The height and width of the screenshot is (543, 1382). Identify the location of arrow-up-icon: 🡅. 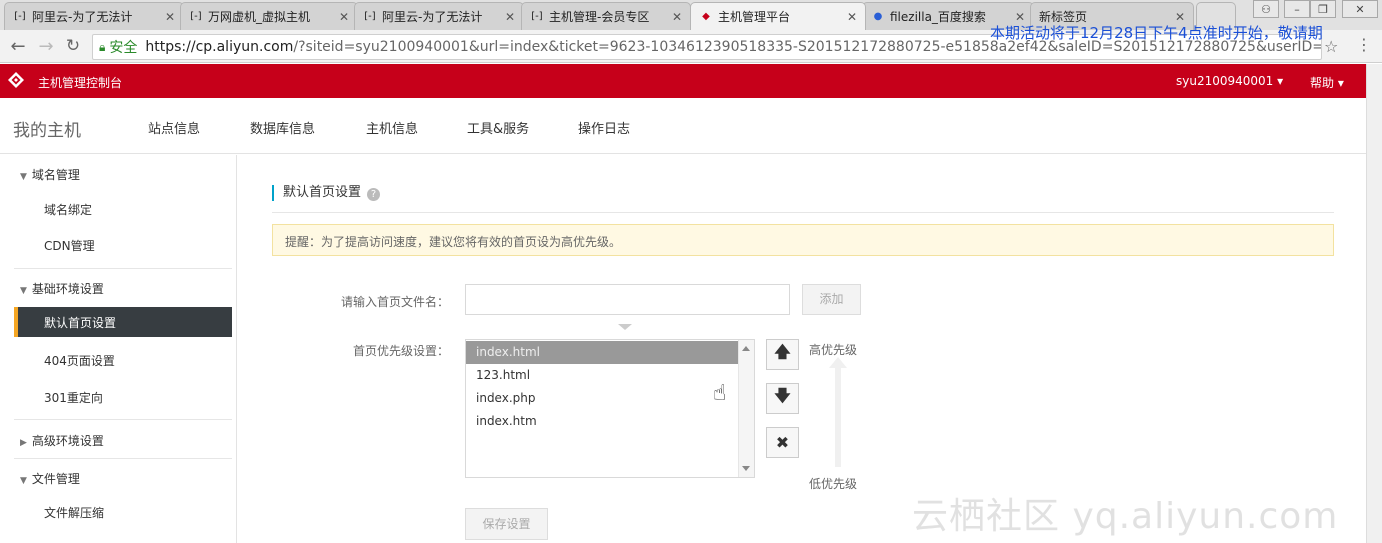
(782, 351).